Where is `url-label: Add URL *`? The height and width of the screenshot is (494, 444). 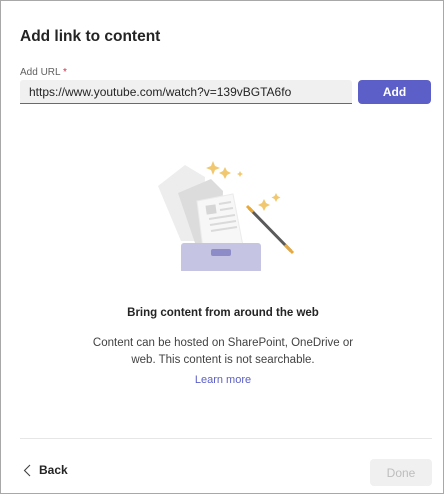
url-label: Add URL * is located at coordinates (43, 72).